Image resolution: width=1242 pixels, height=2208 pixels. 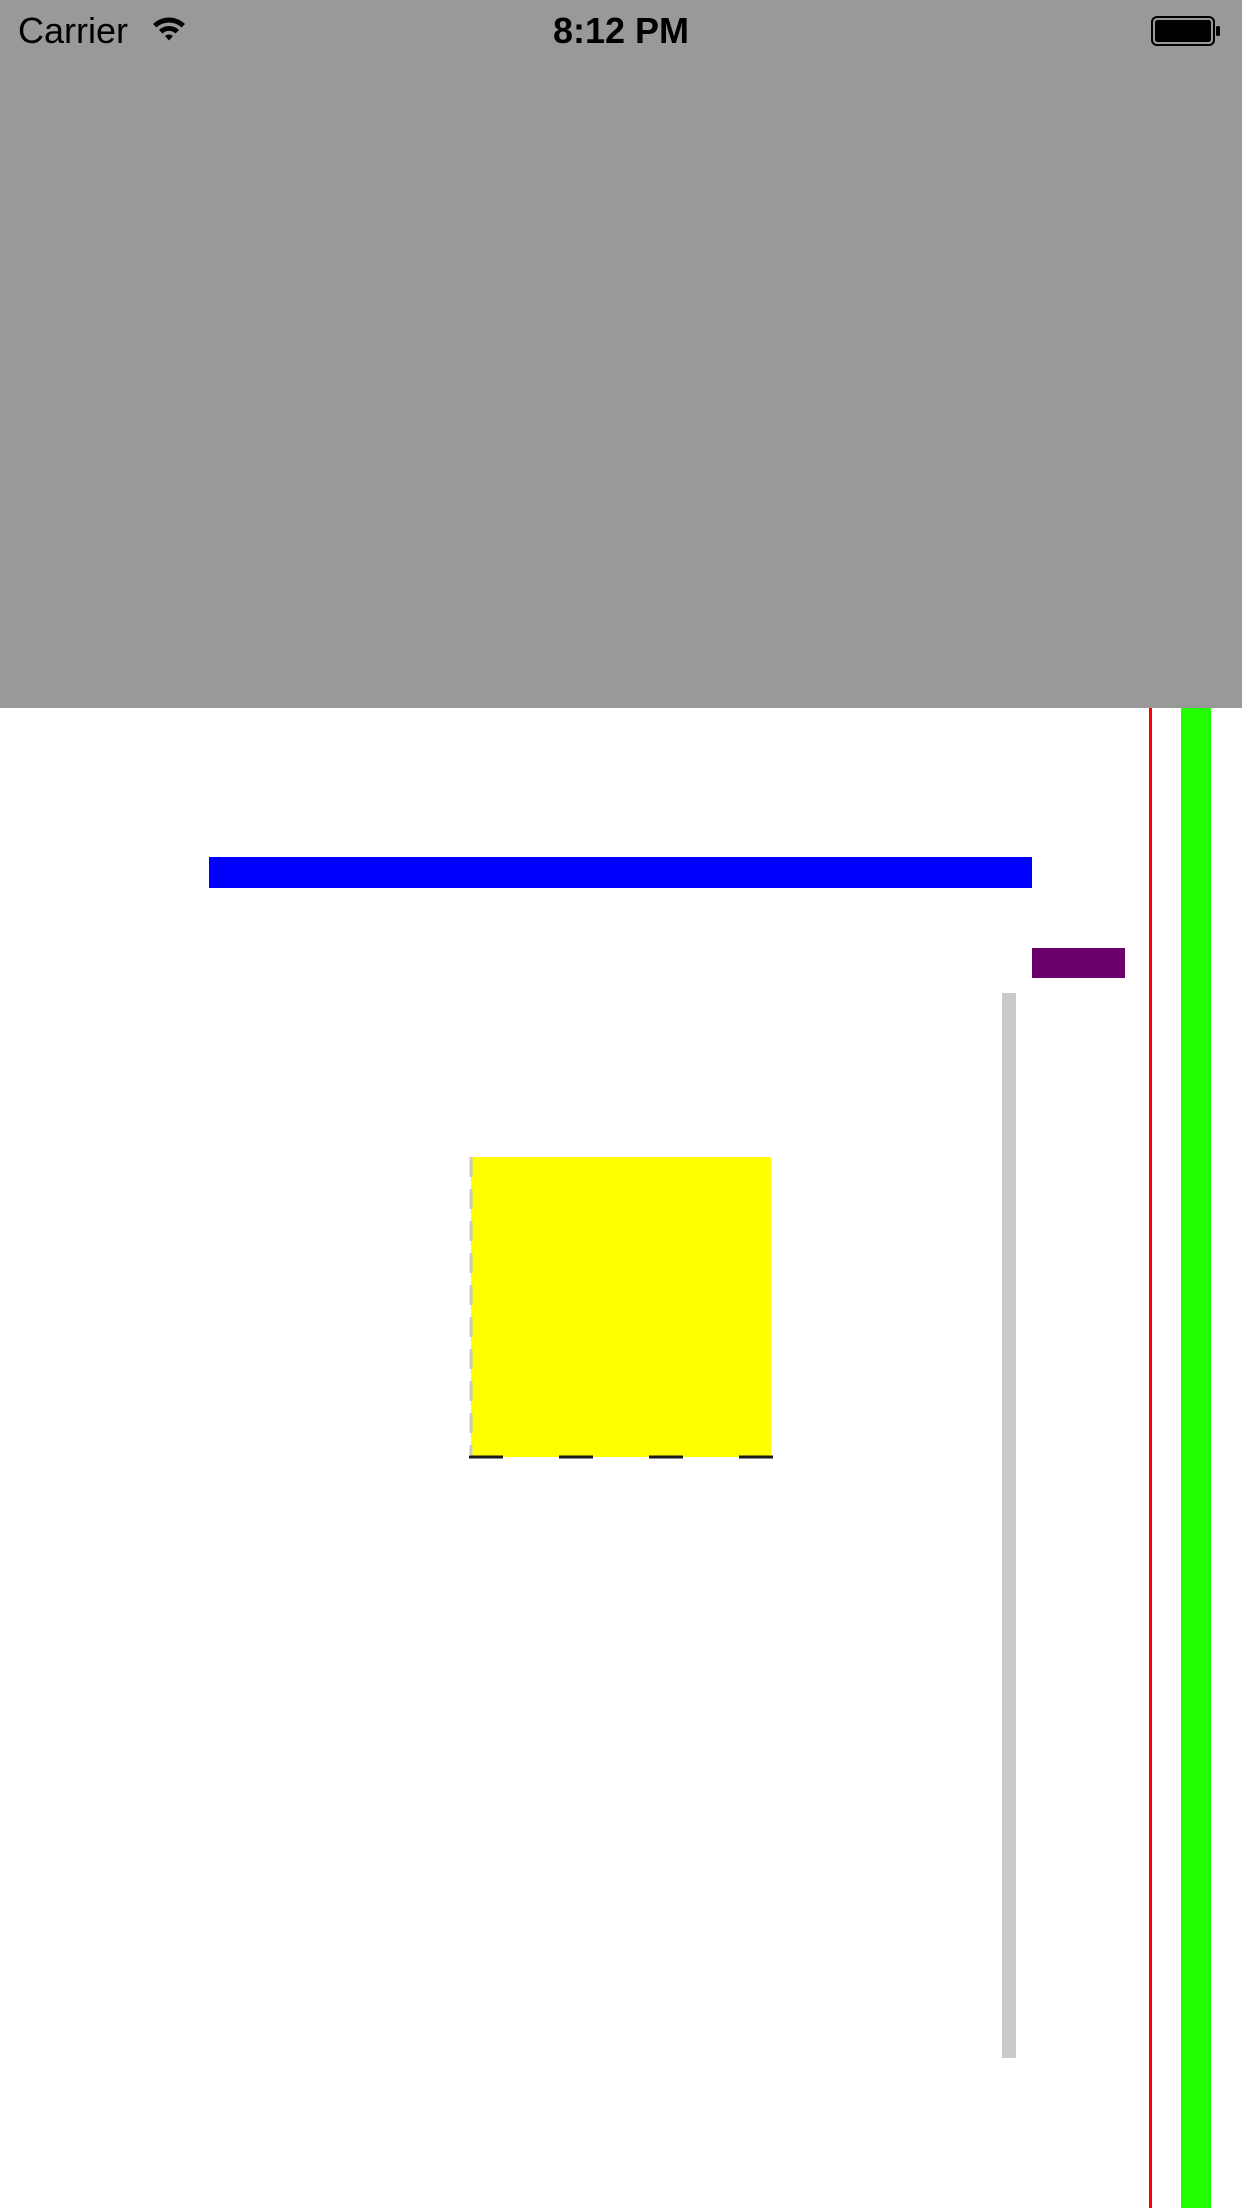 What do you see at coordinates (1196, 1458) in the screenshot?
I see `green-vertical-bar` at bounding box center [1196, 1458].